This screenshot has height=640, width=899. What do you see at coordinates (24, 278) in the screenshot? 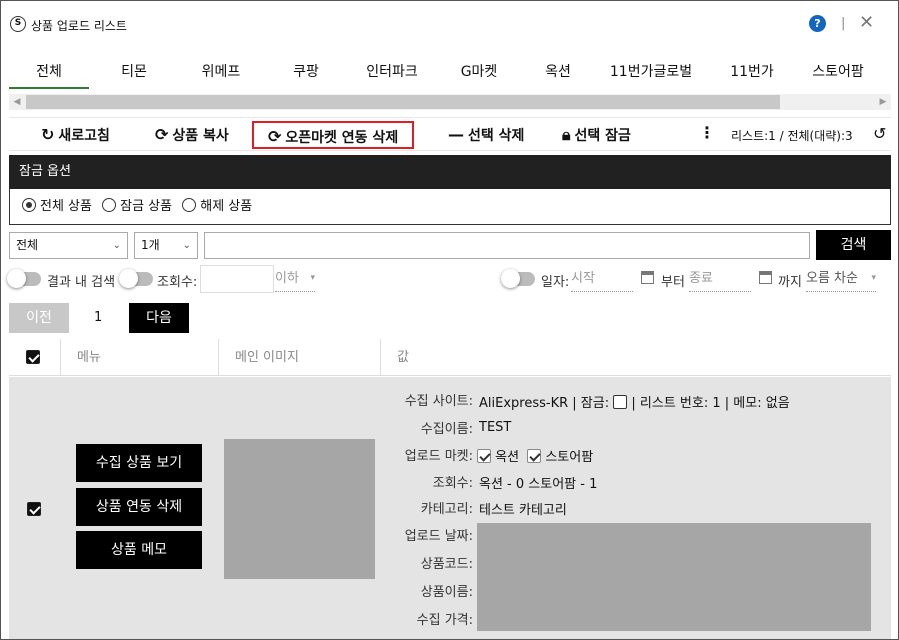
I see `within-results-toggle` at bounding box center [24, 278].